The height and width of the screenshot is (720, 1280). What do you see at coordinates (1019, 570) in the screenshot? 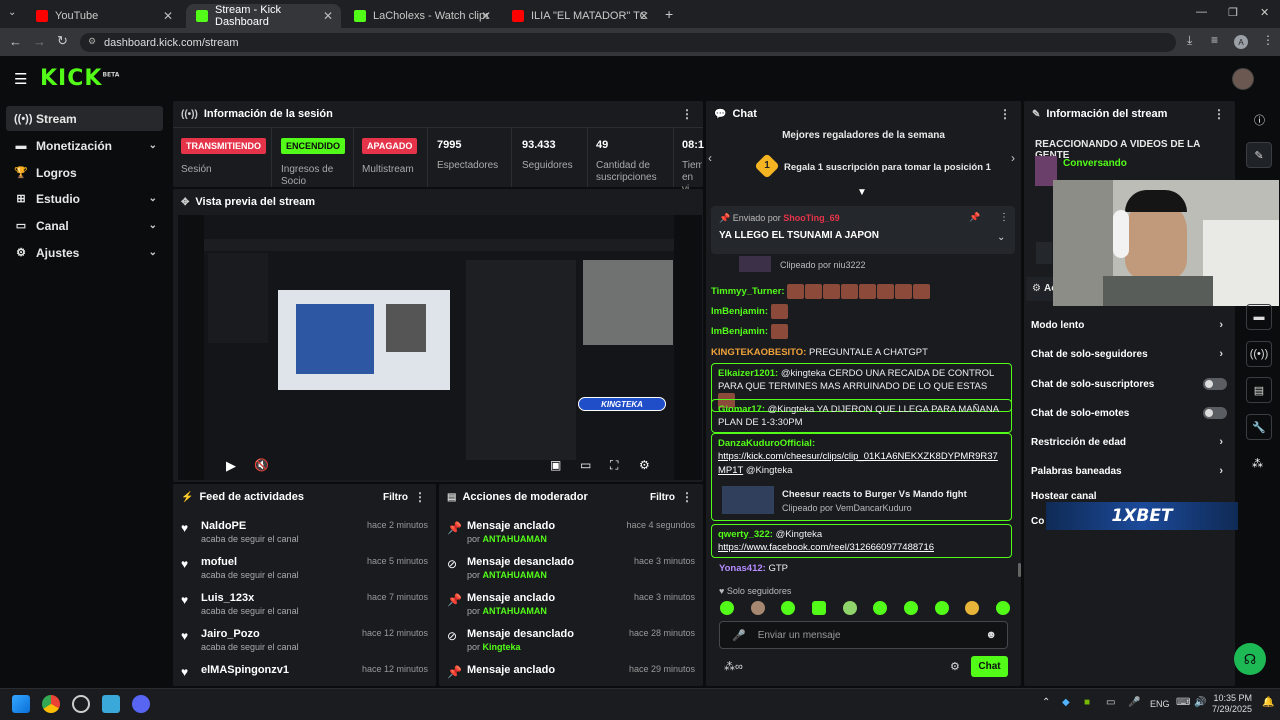
I see `chat-scrollbar` at bounding box center [1019, 570].